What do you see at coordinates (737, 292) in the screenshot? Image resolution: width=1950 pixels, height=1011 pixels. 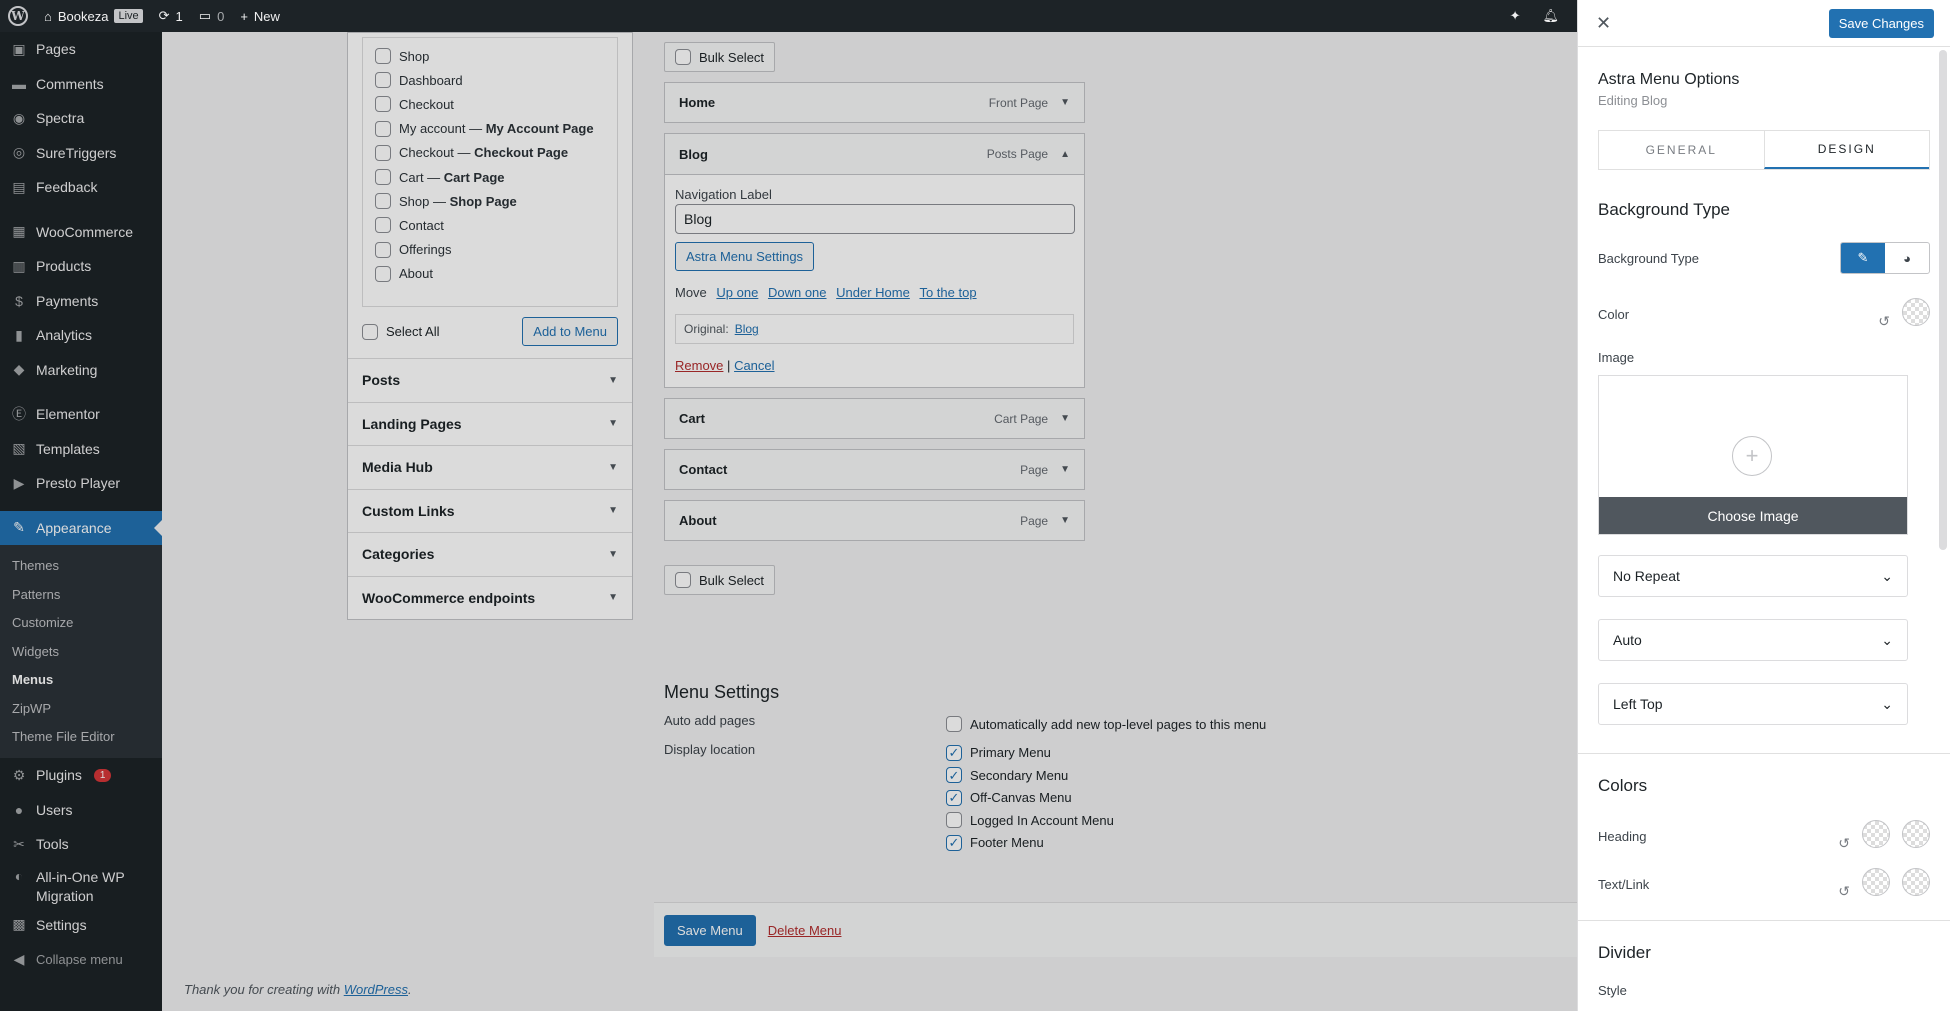 I see `move-up-one-link: Up one` at bounding box center [737, 292].